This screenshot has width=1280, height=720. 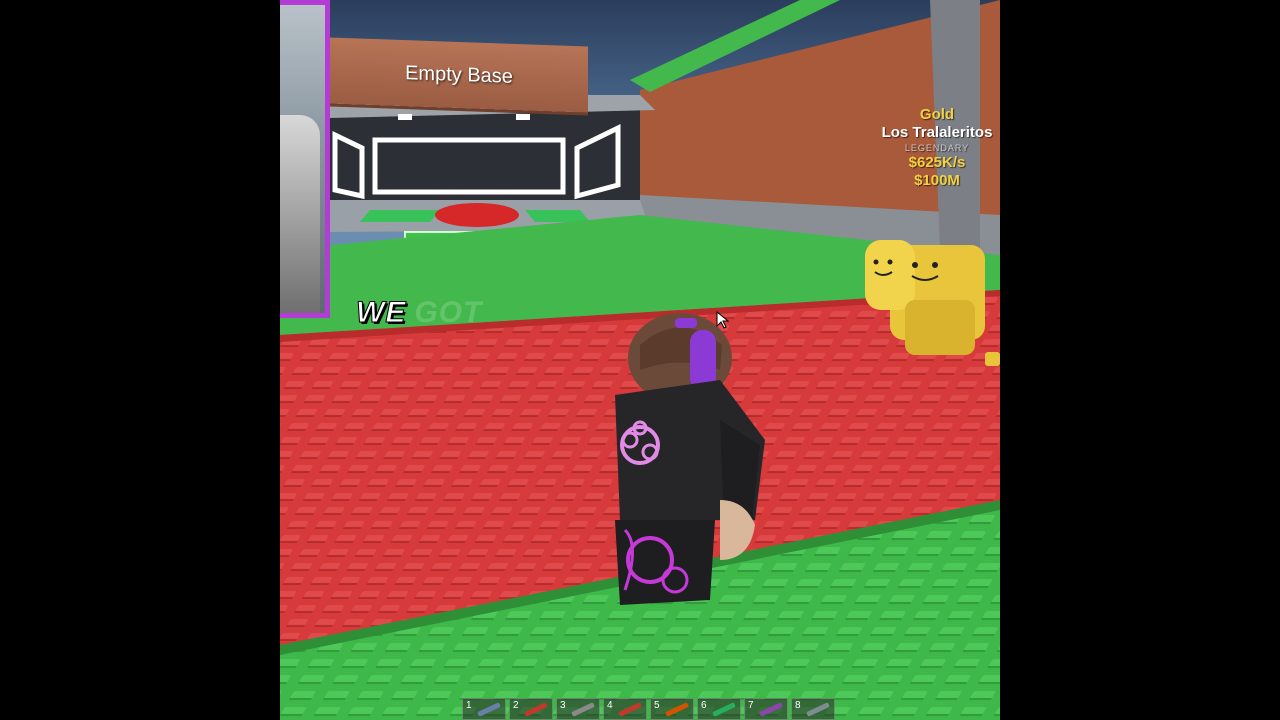 I want to click on subtitle-caption: WE GOT, so click(x=419, y=313).